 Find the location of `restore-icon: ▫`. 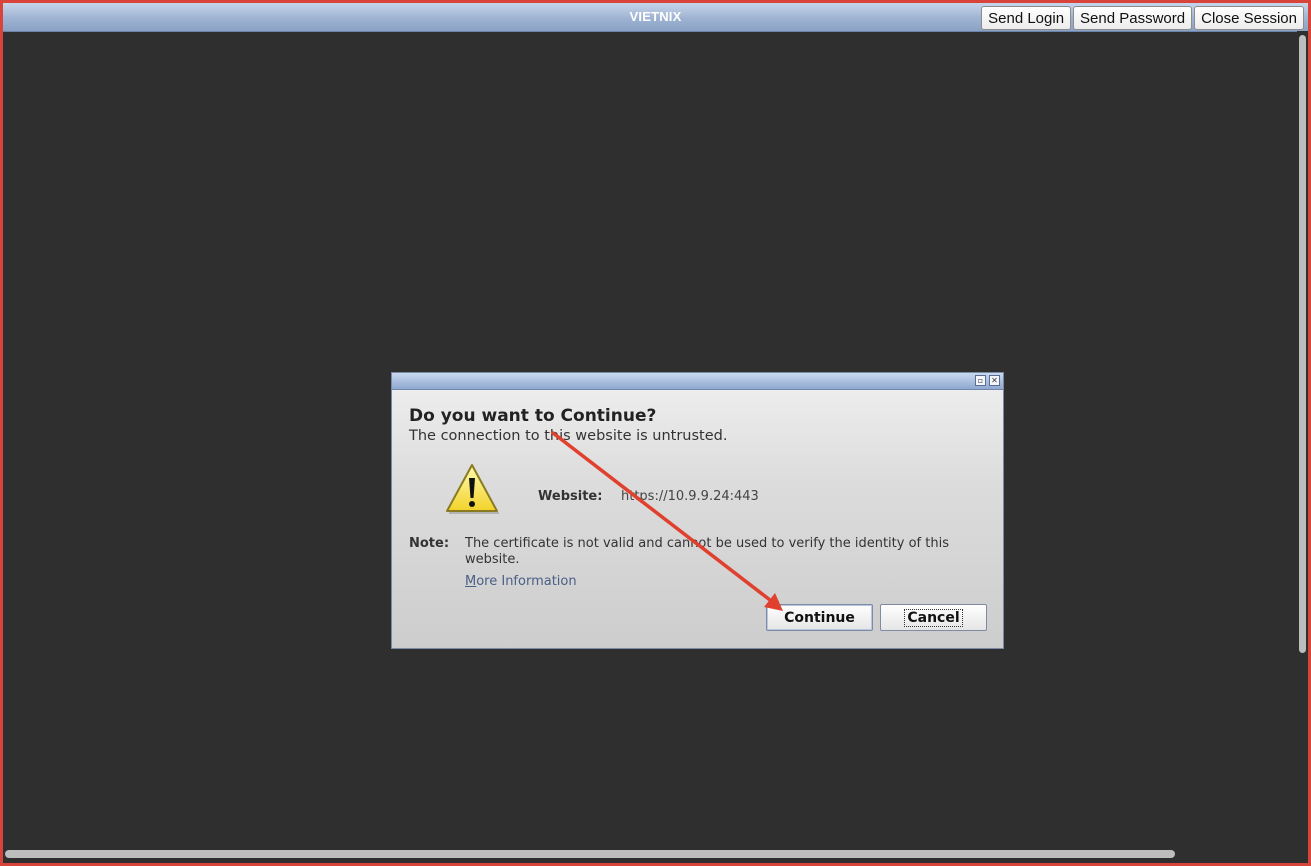

restore-icon: ▫ is located at coordinates (980, 380).